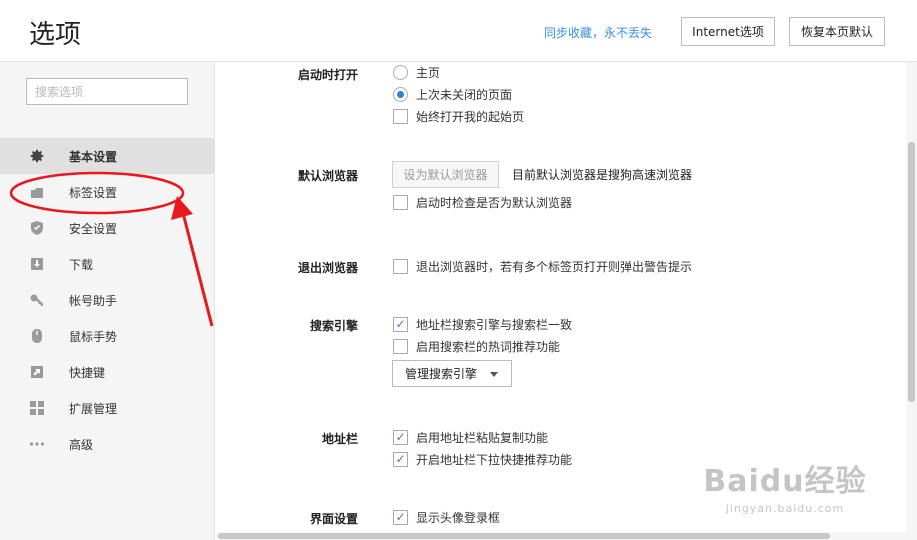 This screenshot has width=917, height=540. Describe the element at coordinates (327, 176) in the screenshot. I see `section-label-default-browser: 默认浏览器` at that location.